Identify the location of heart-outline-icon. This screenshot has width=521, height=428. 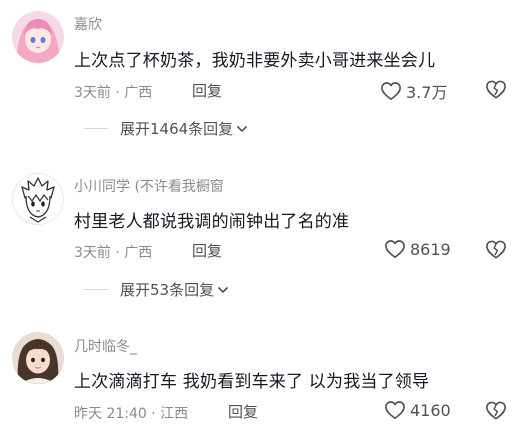
(395, 410).